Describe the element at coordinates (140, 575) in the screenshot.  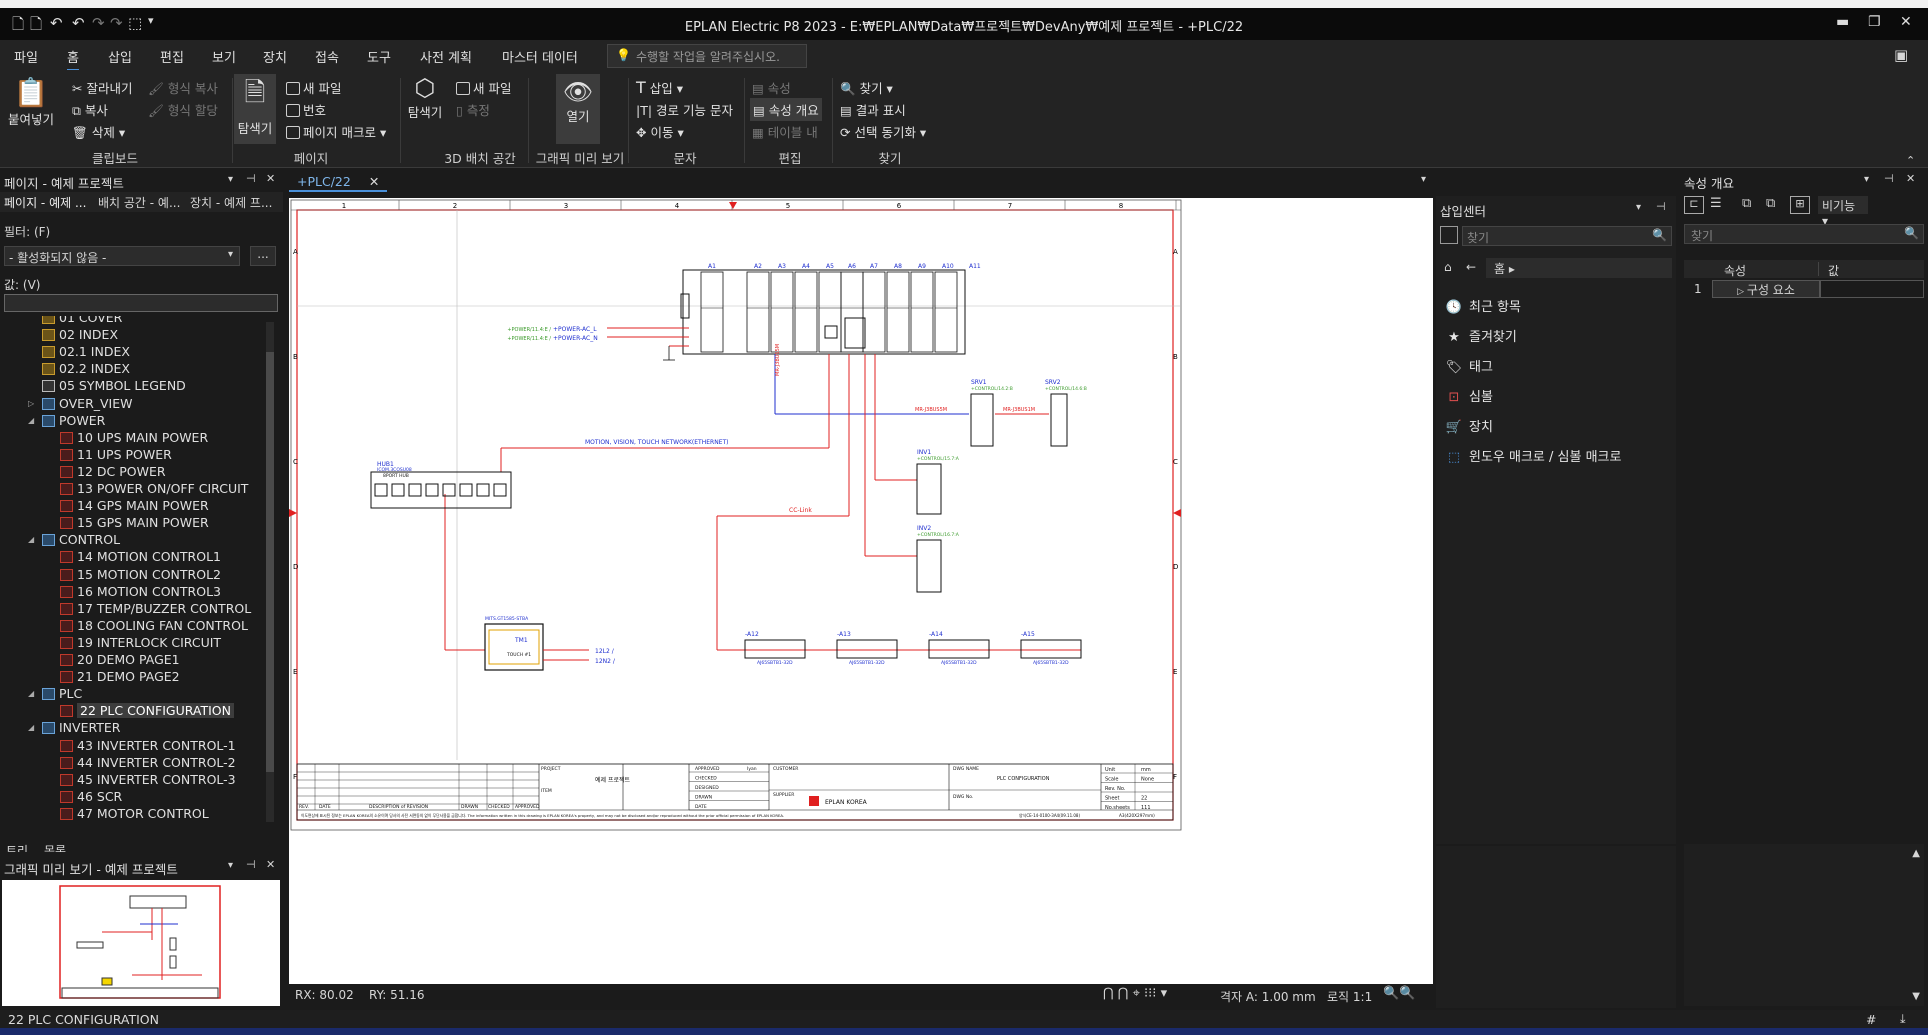
I see `tree-page-item: 15 MOTION CONTROL2` at that location.